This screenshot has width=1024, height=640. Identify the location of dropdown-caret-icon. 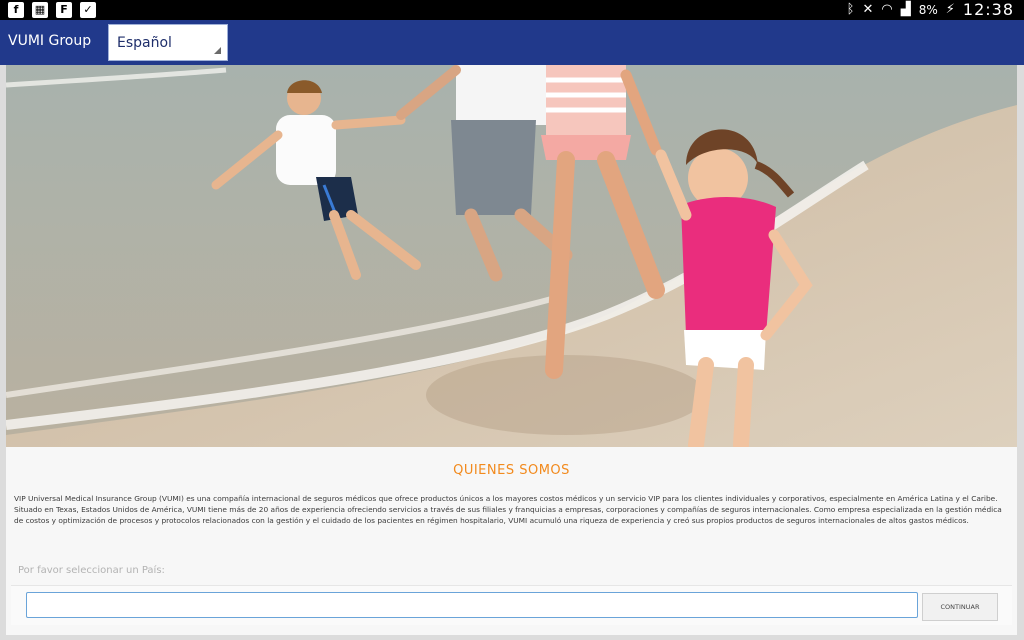
(217, 50).